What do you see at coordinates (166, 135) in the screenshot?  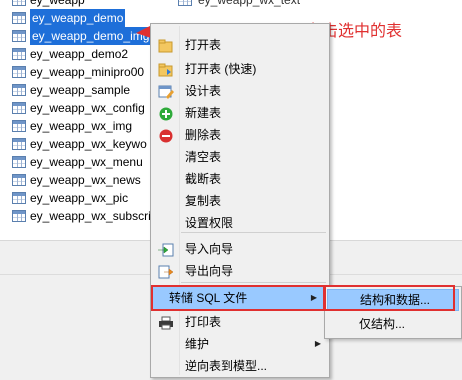 I see `delete-table-icon` at bounding box center [166, 135].